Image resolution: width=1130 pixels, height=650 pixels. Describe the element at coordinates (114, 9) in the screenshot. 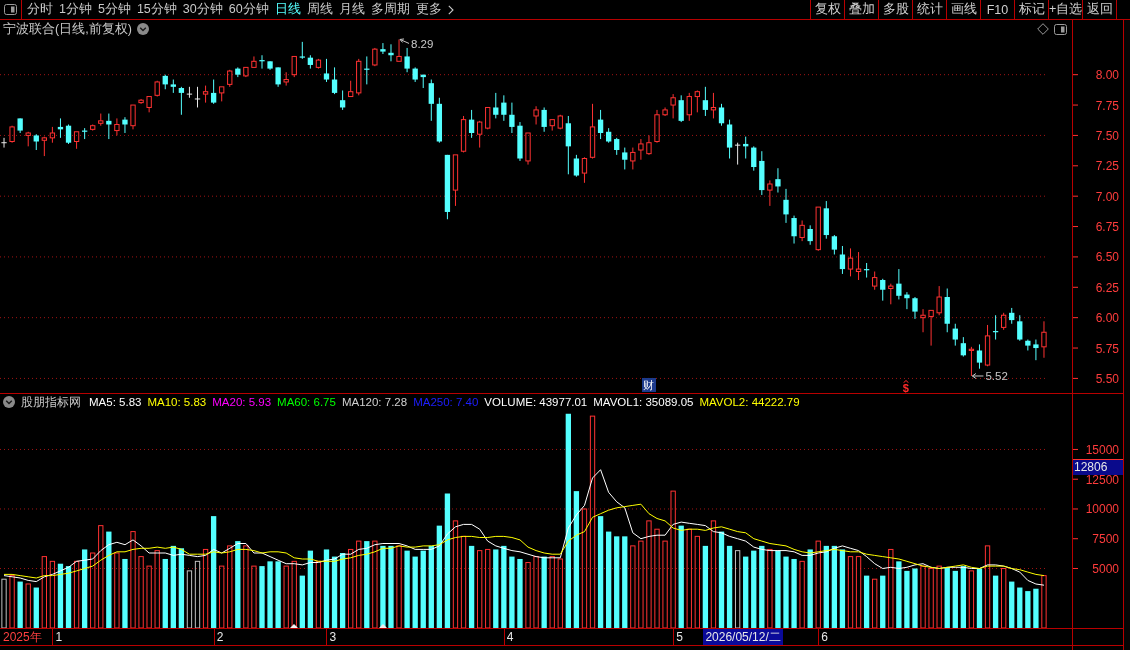

I see `period-tab: 5分钟` at that location.